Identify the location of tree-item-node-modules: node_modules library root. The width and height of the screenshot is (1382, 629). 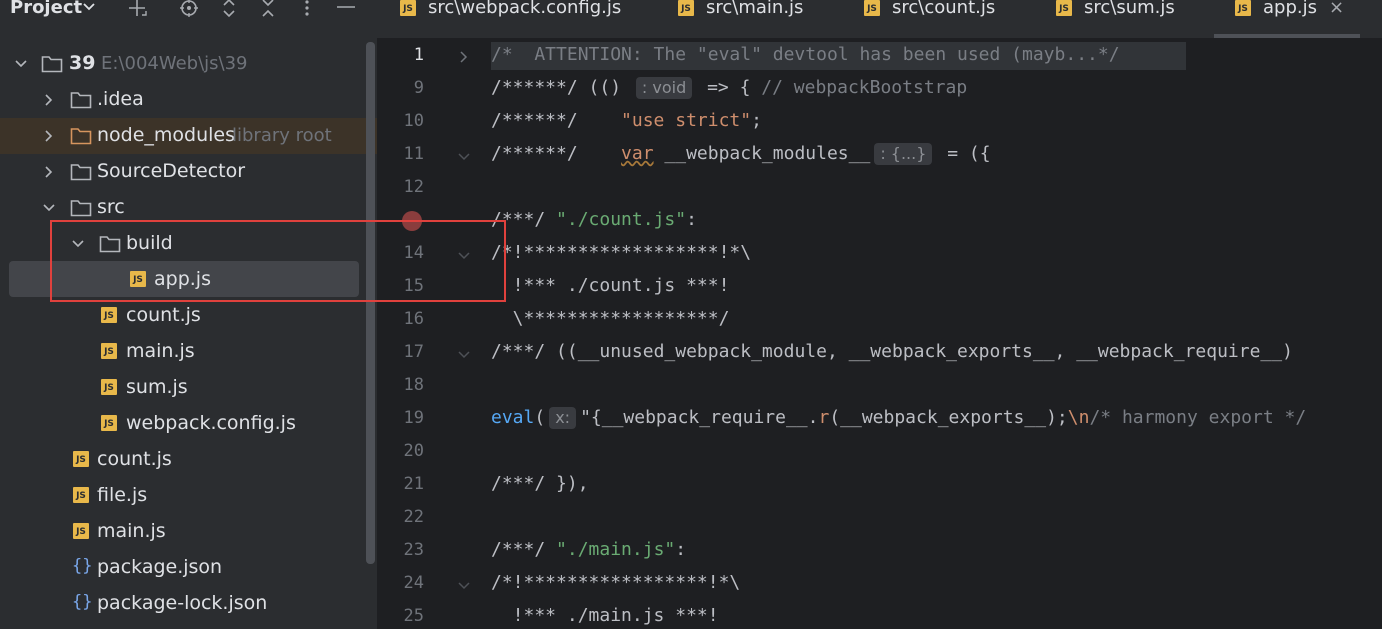
(188, 136).